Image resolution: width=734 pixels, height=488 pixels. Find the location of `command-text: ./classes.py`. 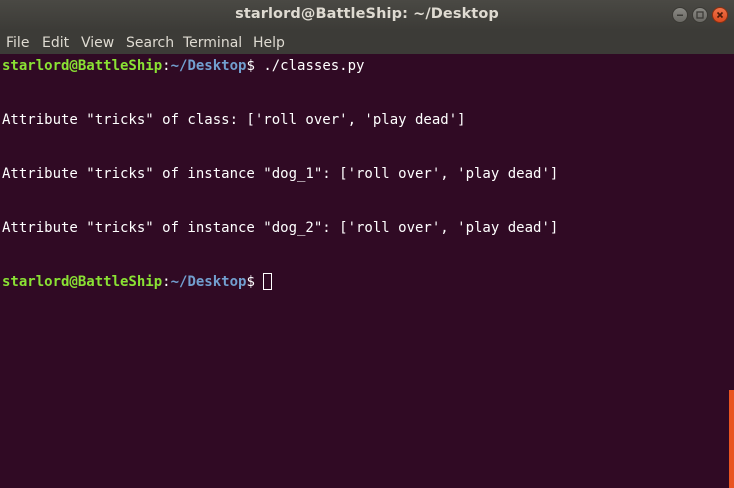

command-text: ./classes.py is located at coordinates (309, 66).